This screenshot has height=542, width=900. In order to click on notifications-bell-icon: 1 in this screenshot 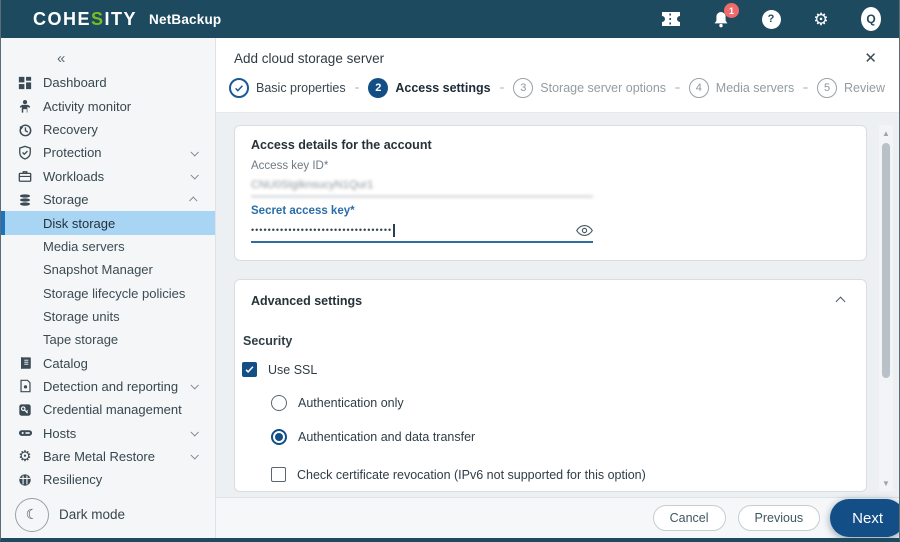, I will do `click(725, 16)`.